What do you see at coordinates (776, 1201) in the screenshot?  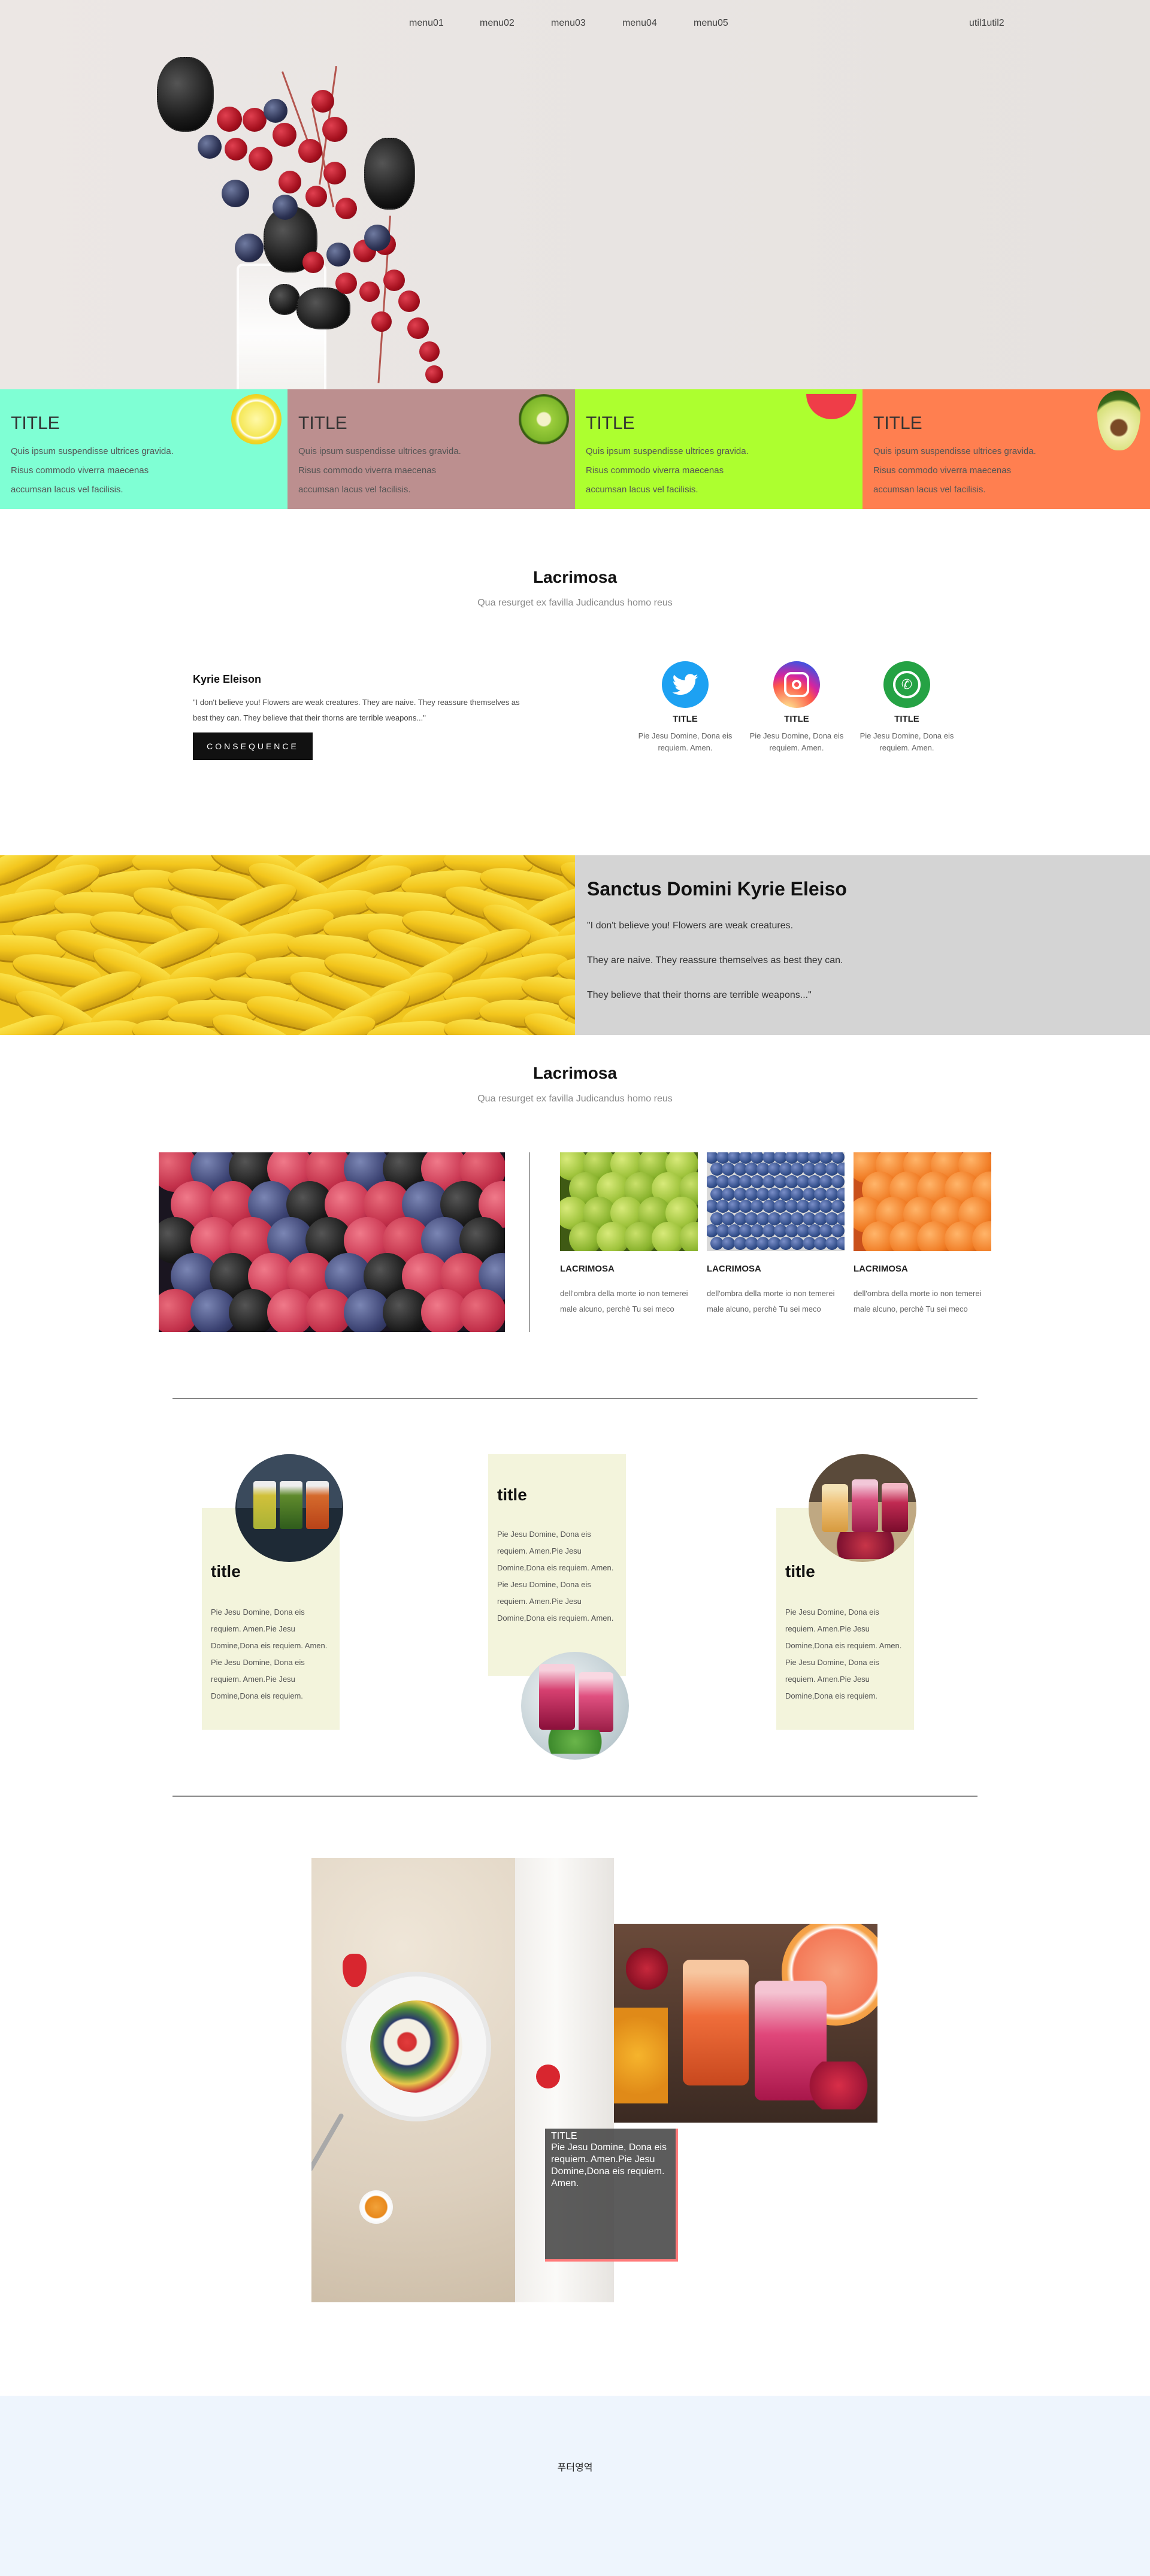 I see `blueberries-image` at bounding box center [776, 1201].